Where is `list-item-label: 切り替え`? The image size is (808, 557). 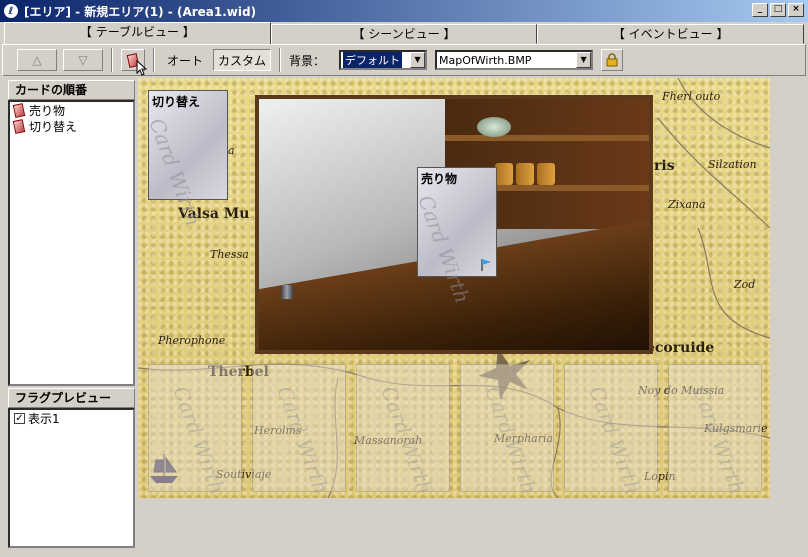
list-item-label: 切り替え is located at coordinates (53, 126).